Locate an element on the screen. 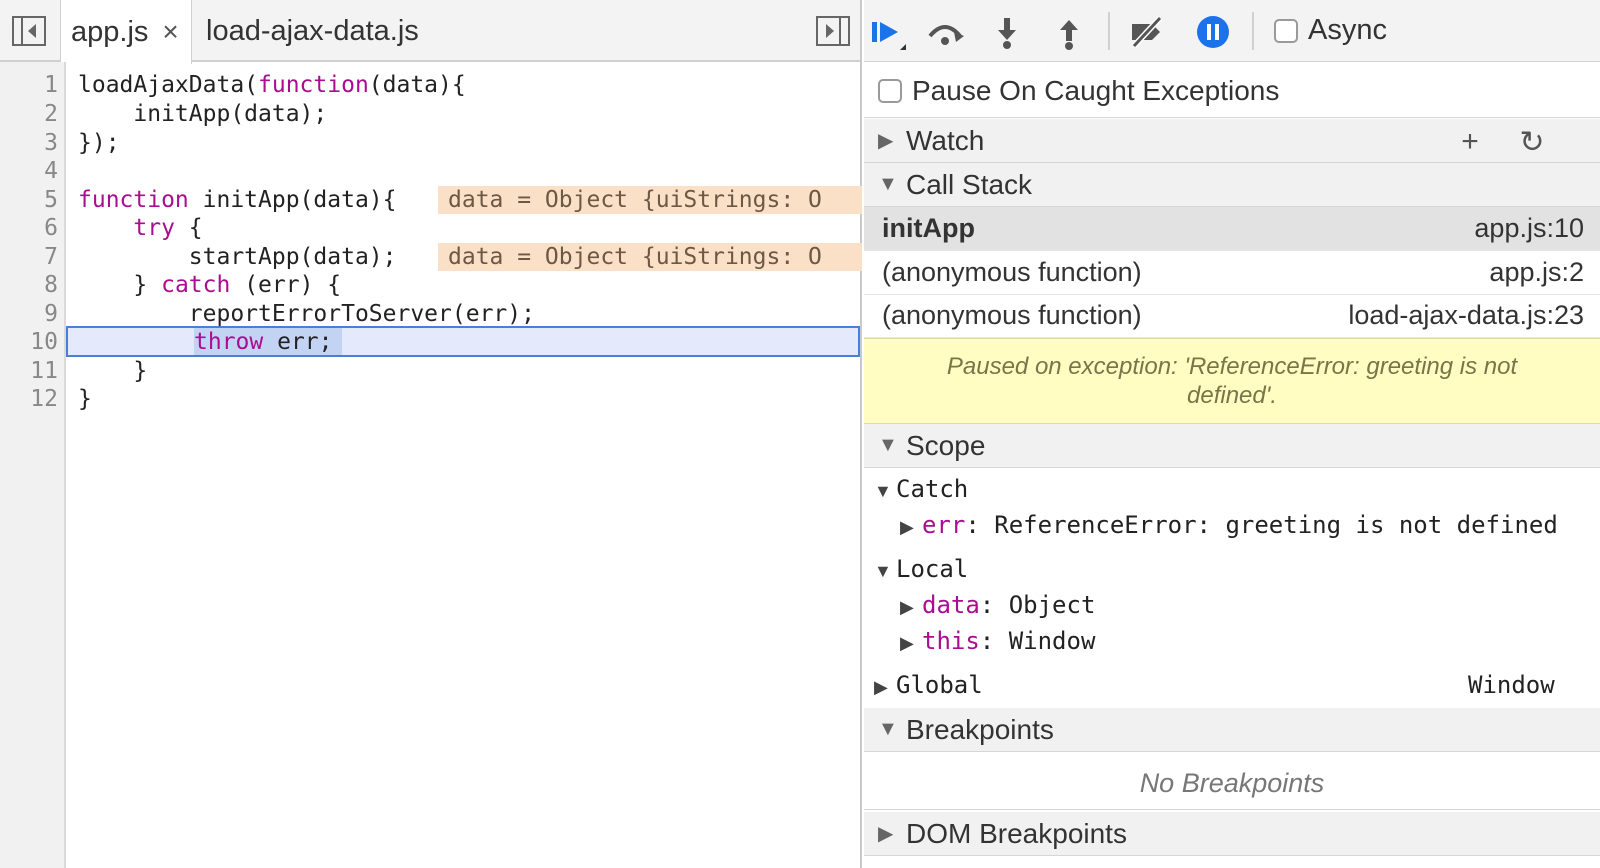  async-checkbox-group: Async is located at coordinates (1330, 30).